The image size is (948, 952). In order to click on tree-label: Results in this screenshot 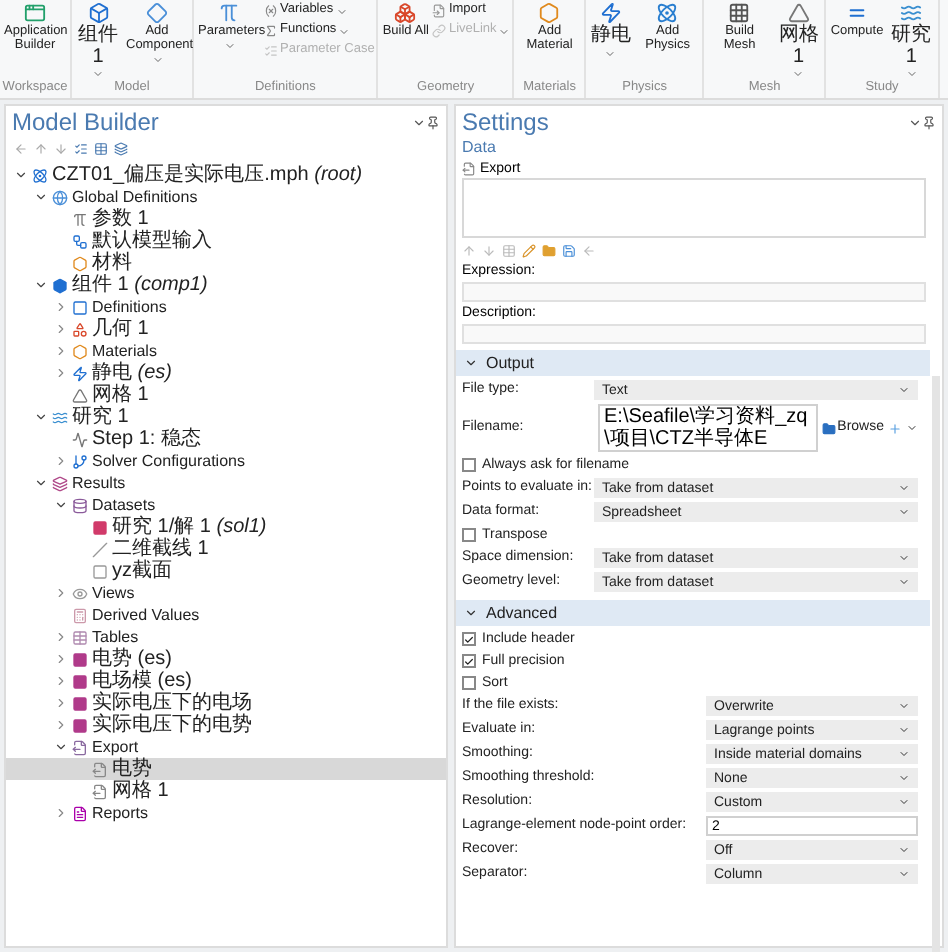, I will do `click(99, 483)`.